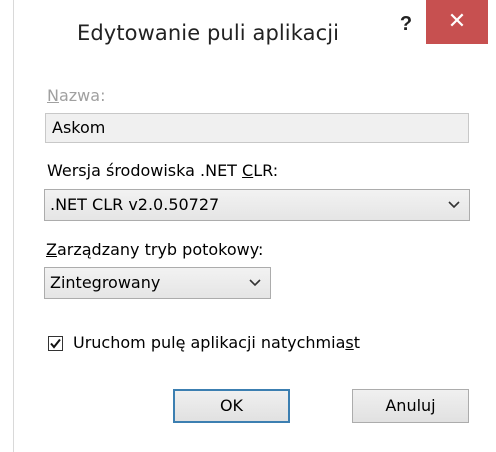  What do you see at coordinates (160, 249) in the screenshot?
I see `pipeline-mode-label-text: arządzany tryb potokowy:` at bounding box center [160, 249].